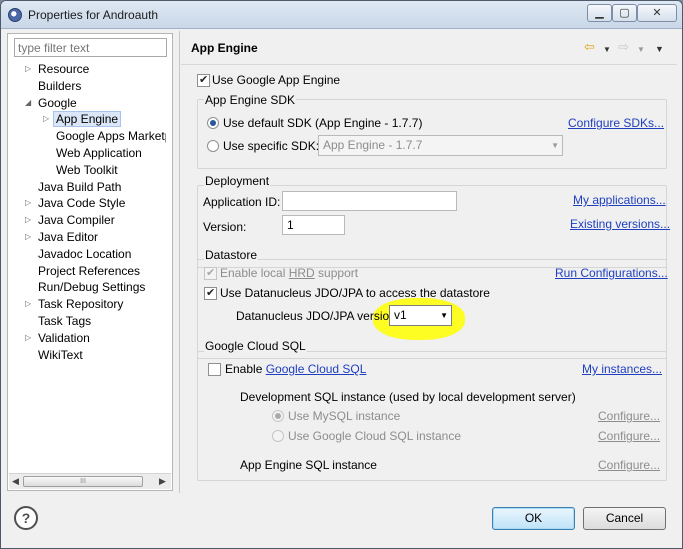 This screenshot has width=683, height=549. I want to click on tree-item-java-editor: ▷ Java Editor, so click(62, 237).